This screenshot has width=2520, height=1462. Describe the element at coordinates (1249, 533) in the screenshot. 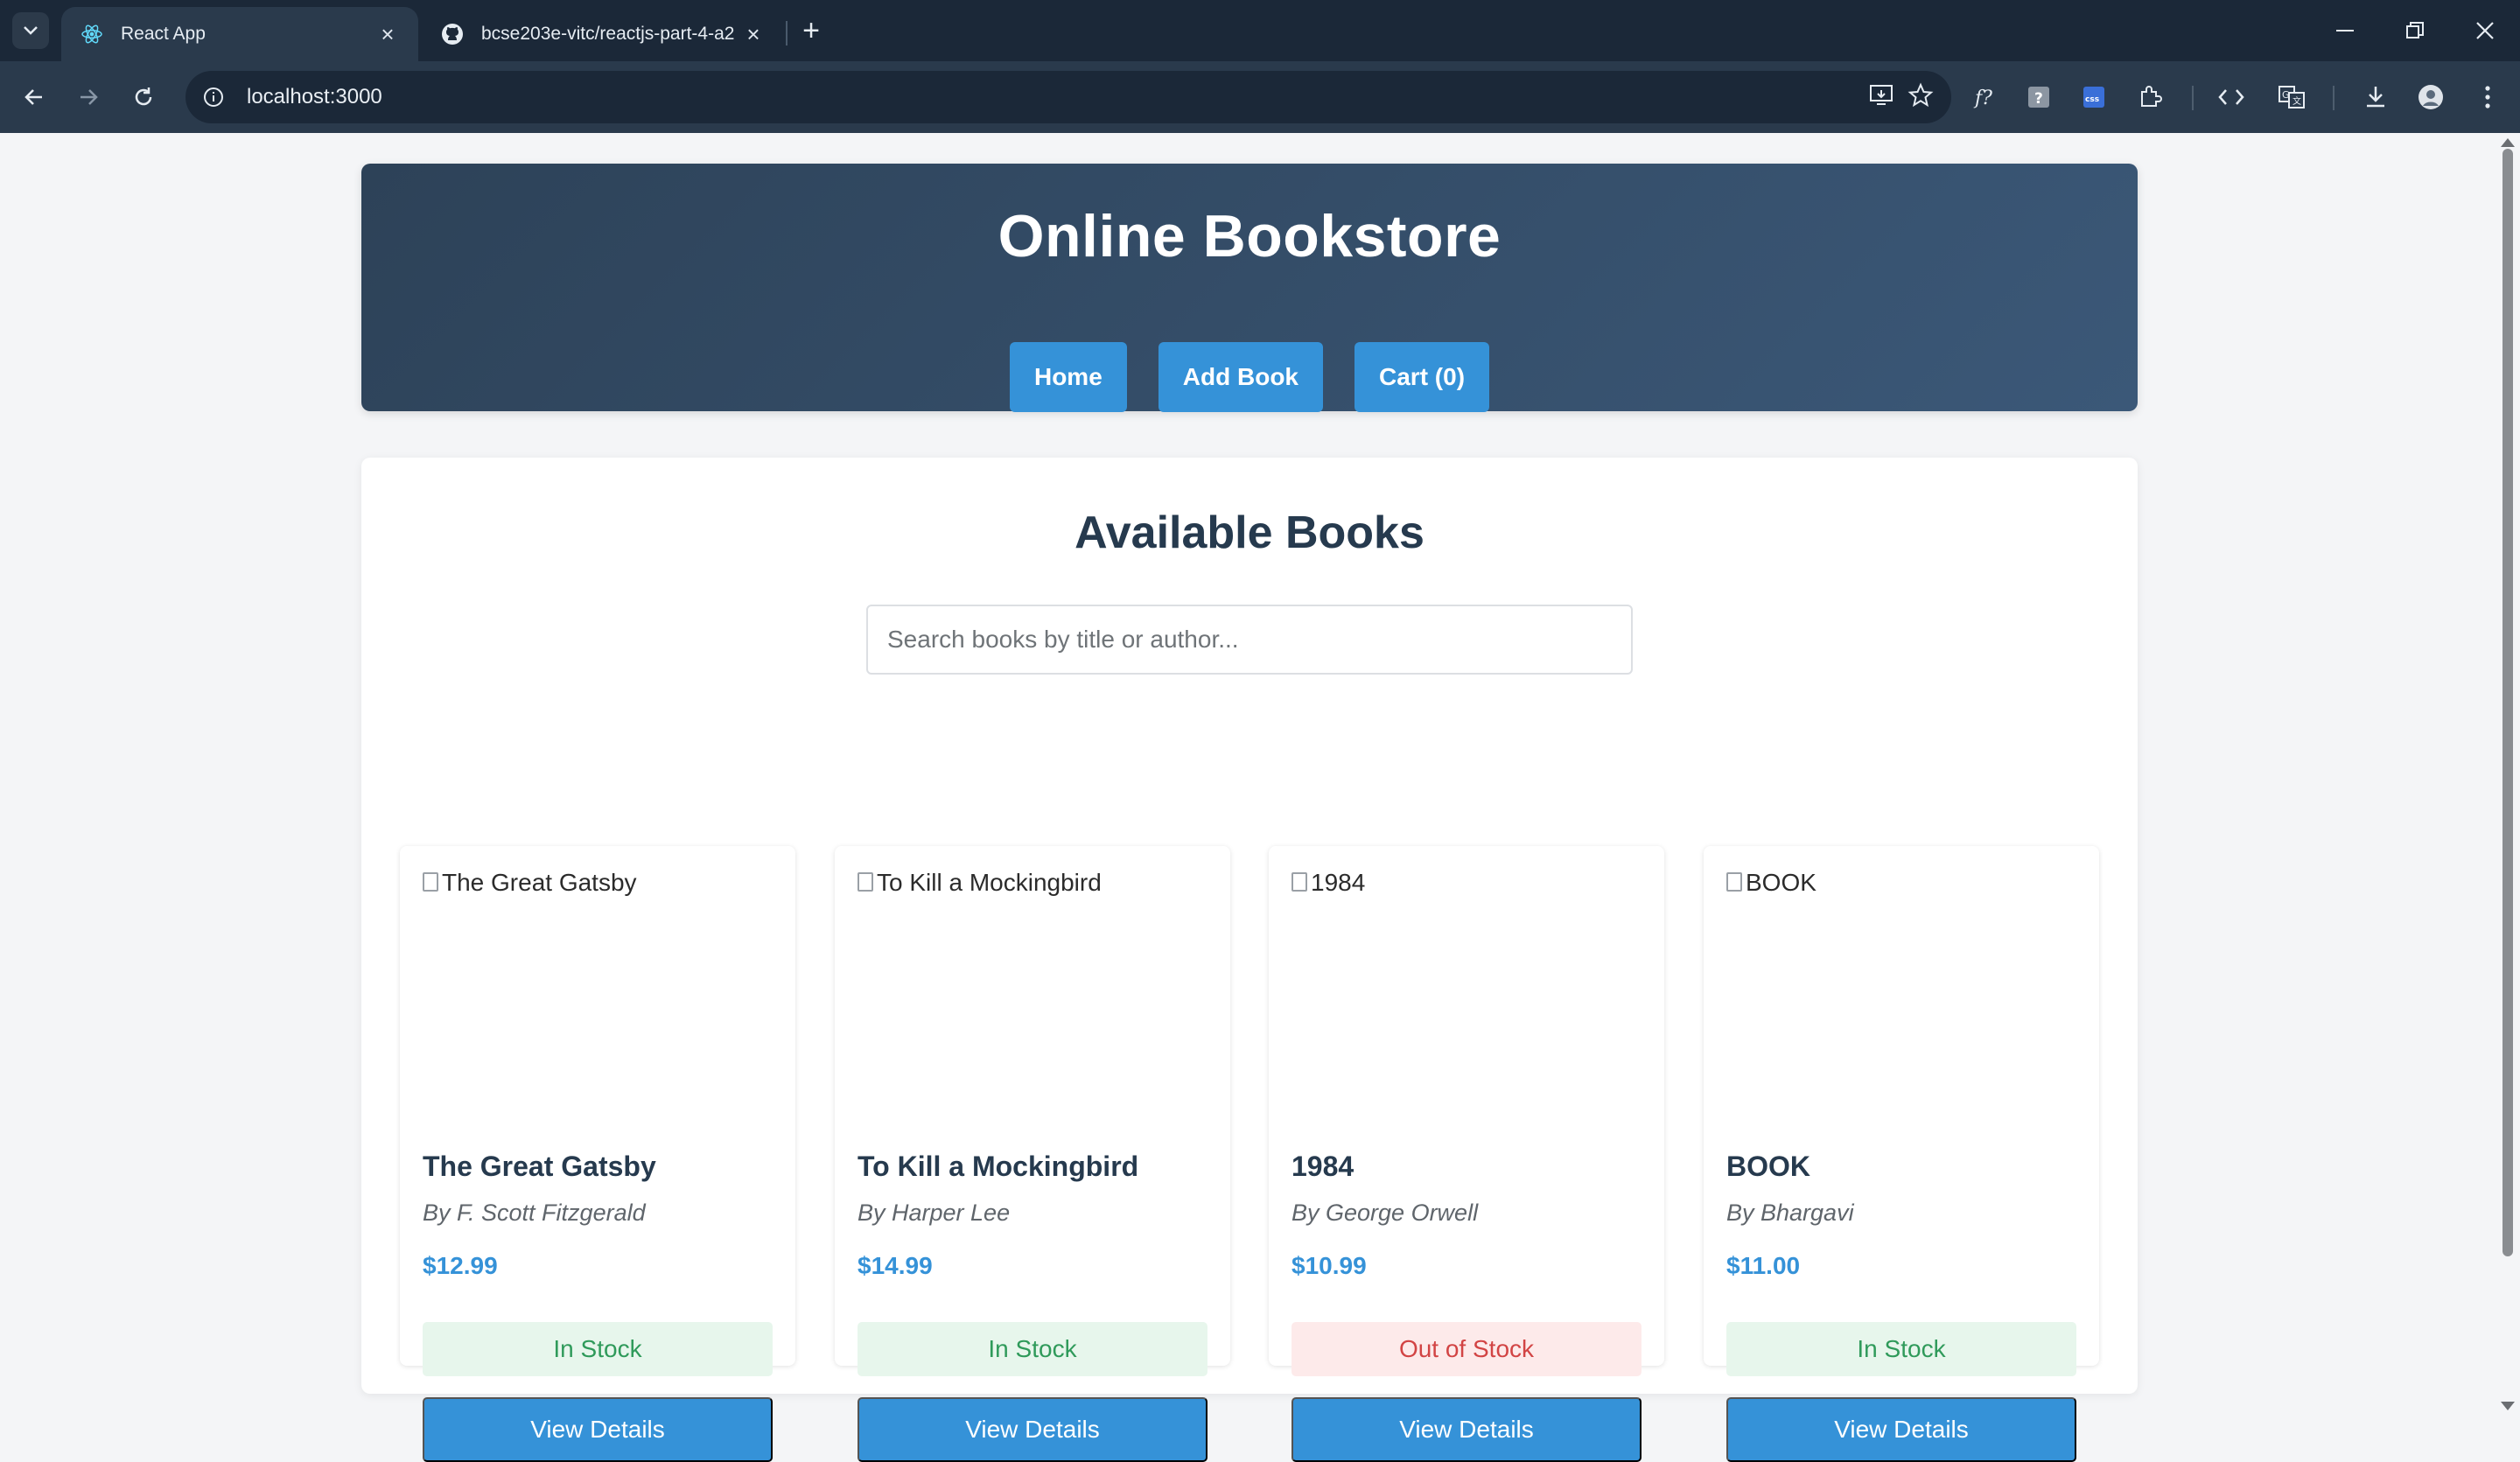

I see `section-heading: Available Books` at that location.